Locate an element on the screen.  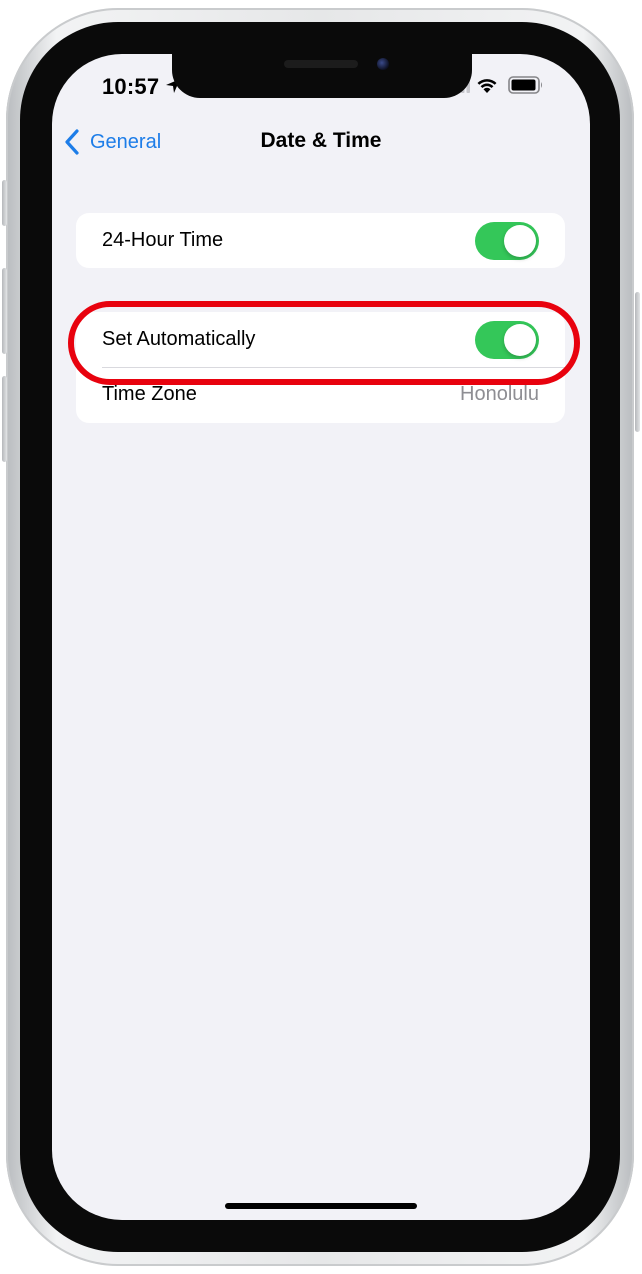
chevron-left-icon is located at coordinates (72, 142).